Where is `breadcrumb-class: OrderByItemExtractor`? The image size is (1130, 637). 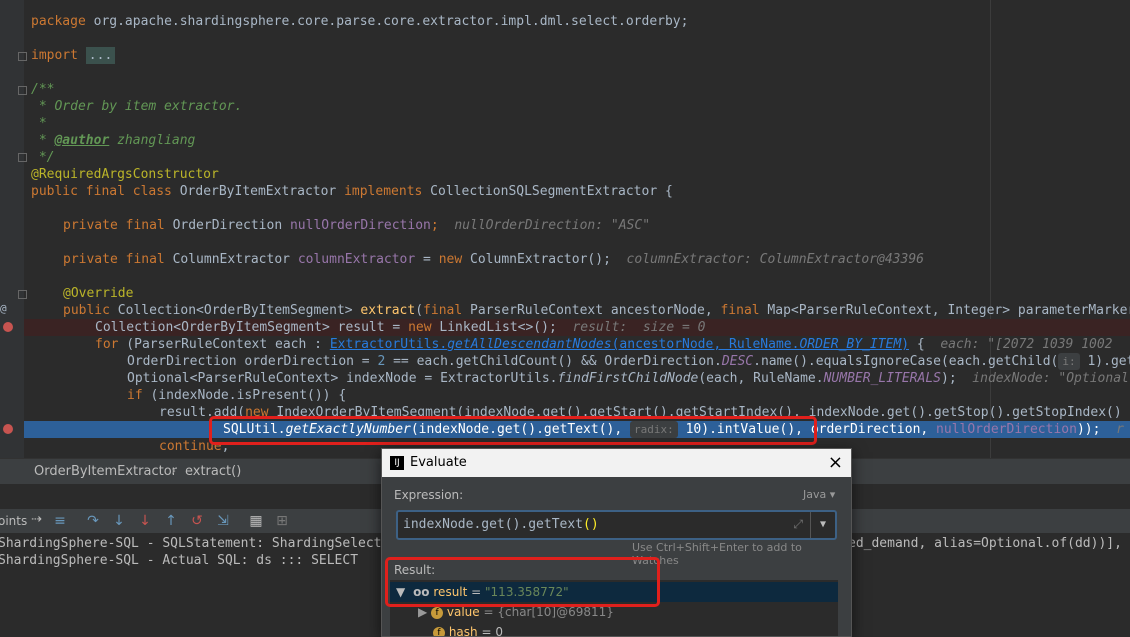 breadcrumb-class: OrderByItemExtractor is located at coordinates (105, 471).